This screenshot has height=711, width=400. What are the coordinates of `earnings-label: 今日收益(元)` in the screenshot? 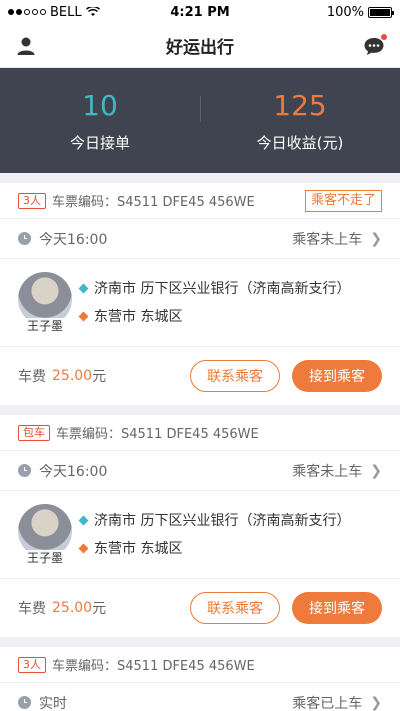 It's located at (300, 143).